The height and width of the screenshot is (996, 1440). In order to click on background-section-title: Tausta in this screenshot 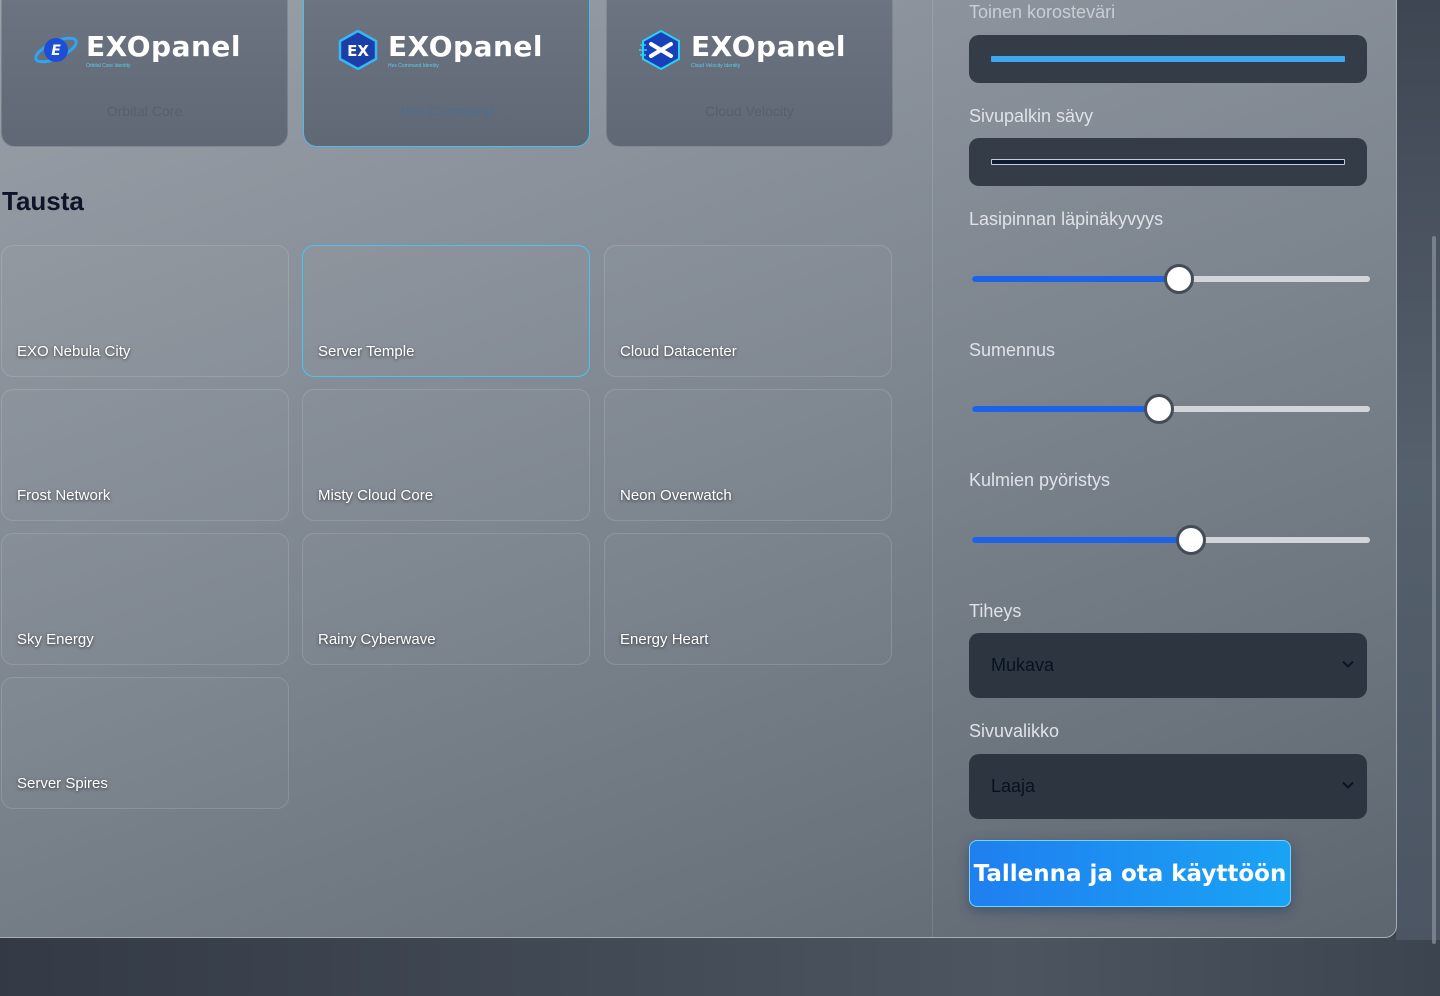, I will do `click(43, 201)`.